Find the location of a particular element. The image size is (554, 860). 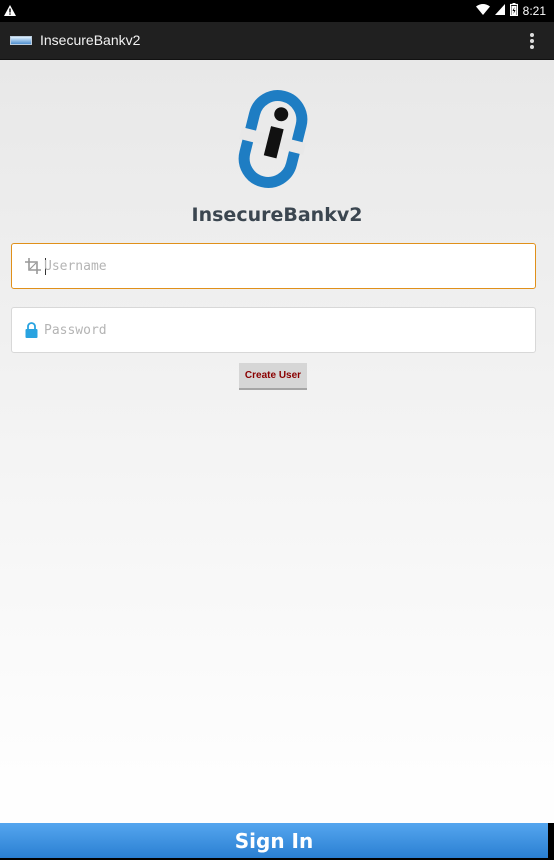

sign-in-button: Sign In is located at coordinates (274, 840).